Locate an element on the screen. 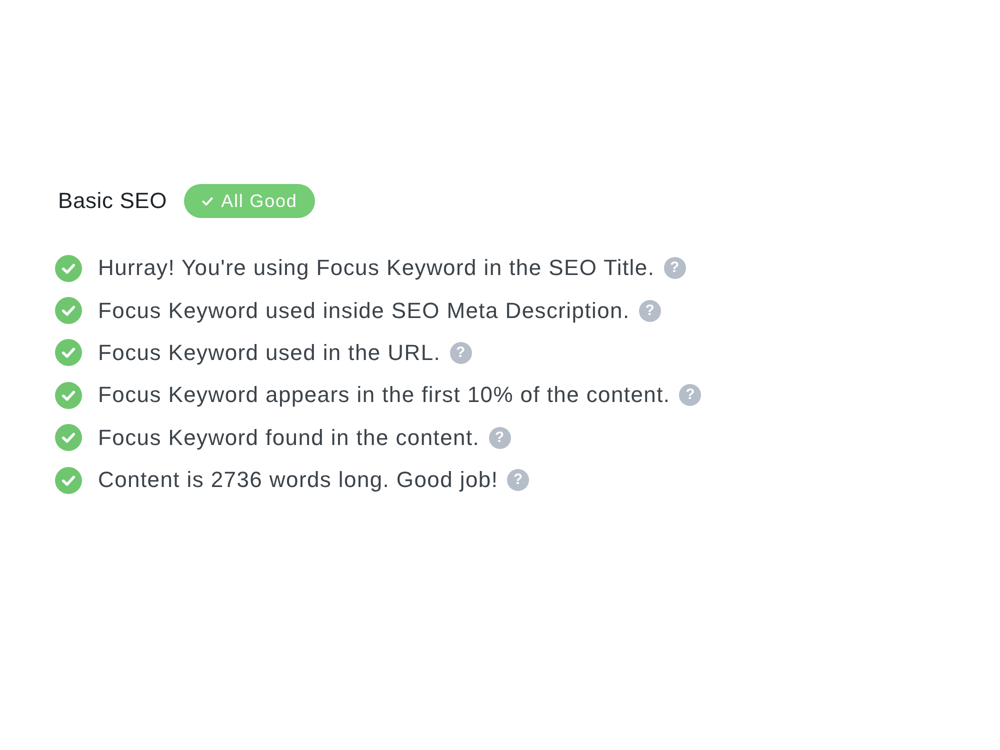 Image resolution: width=1000 pixels, height=750 pixels. check-icon is located at coordinates (208, 201).